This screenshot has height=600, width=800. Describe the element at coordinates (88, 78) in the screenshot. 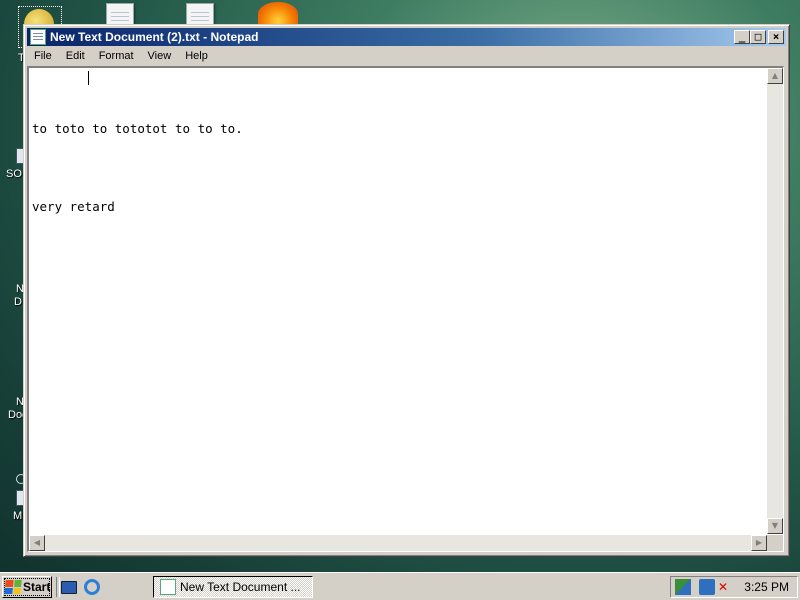

I see `text-caret` at that location.